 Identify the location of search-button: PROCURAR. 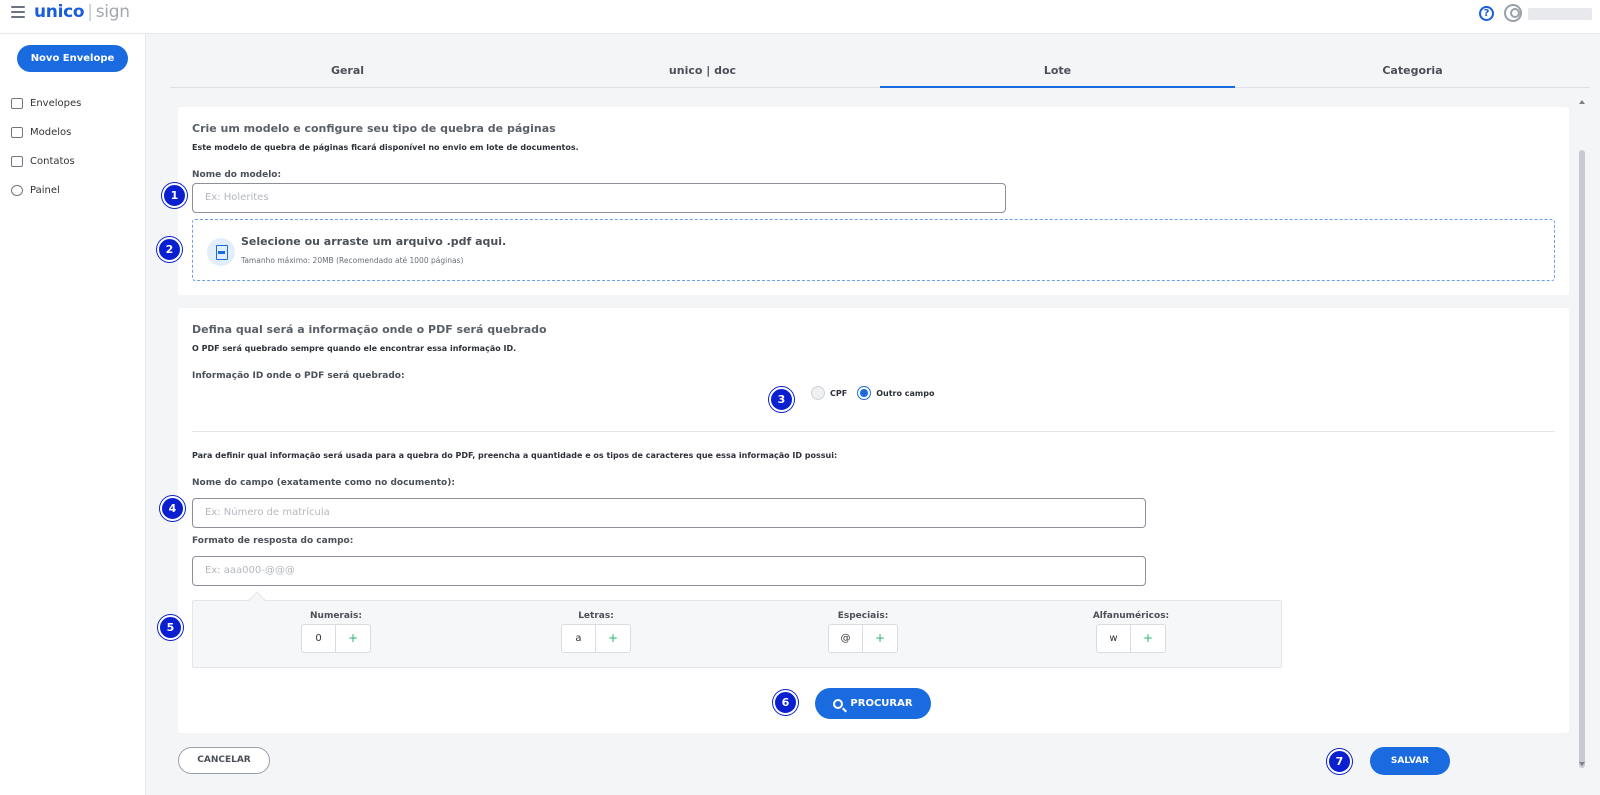
(873, 703).